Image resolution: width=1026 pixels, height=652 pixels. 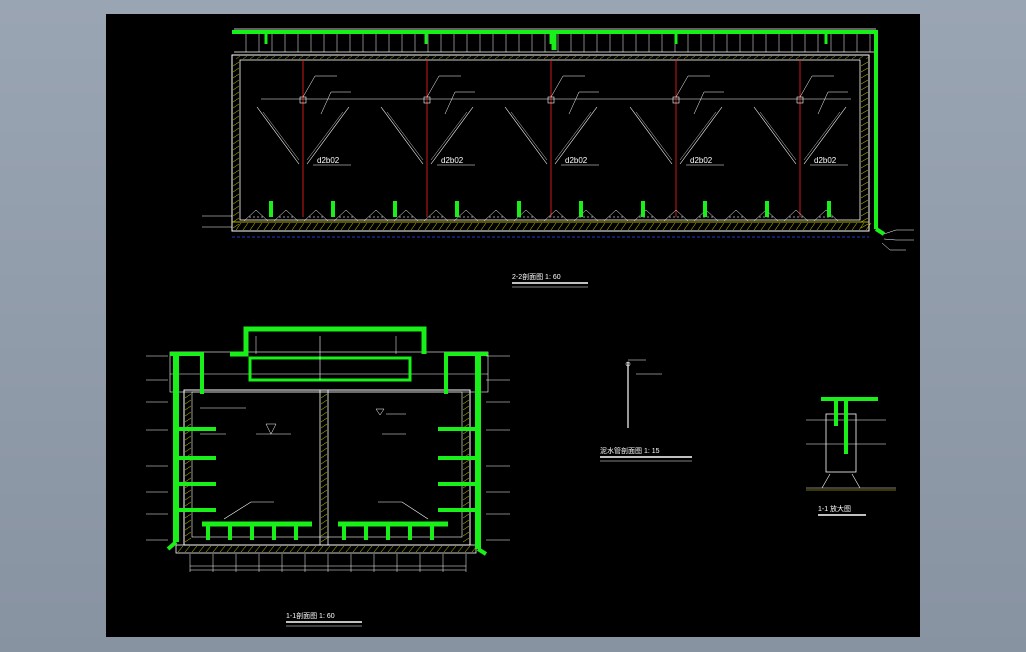 What do you see at coordinates (851, 456) in the screenshot?
I see `enlarged-detail: 1-1 放大图` at bounding box center [851, 456].